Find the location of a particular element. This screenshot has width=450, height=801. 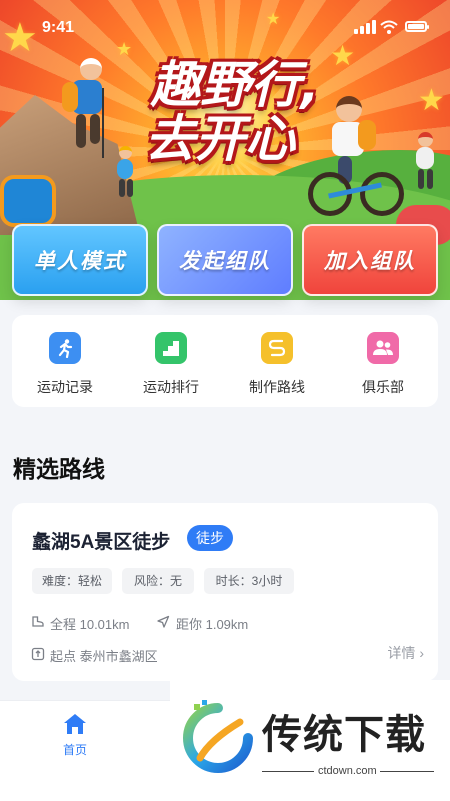

route-icon is located at coordinates (277, 348).